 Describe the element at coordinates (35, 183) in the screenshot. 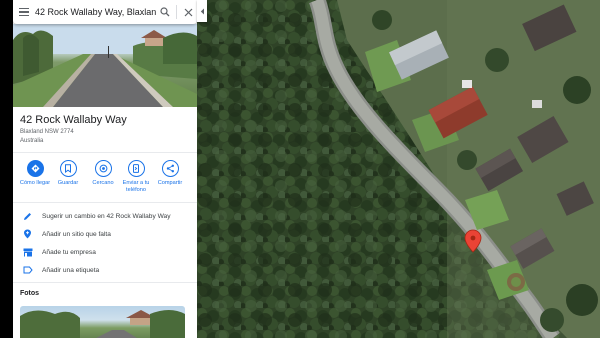

I see `directions-label: Cómo llegar` at that location.